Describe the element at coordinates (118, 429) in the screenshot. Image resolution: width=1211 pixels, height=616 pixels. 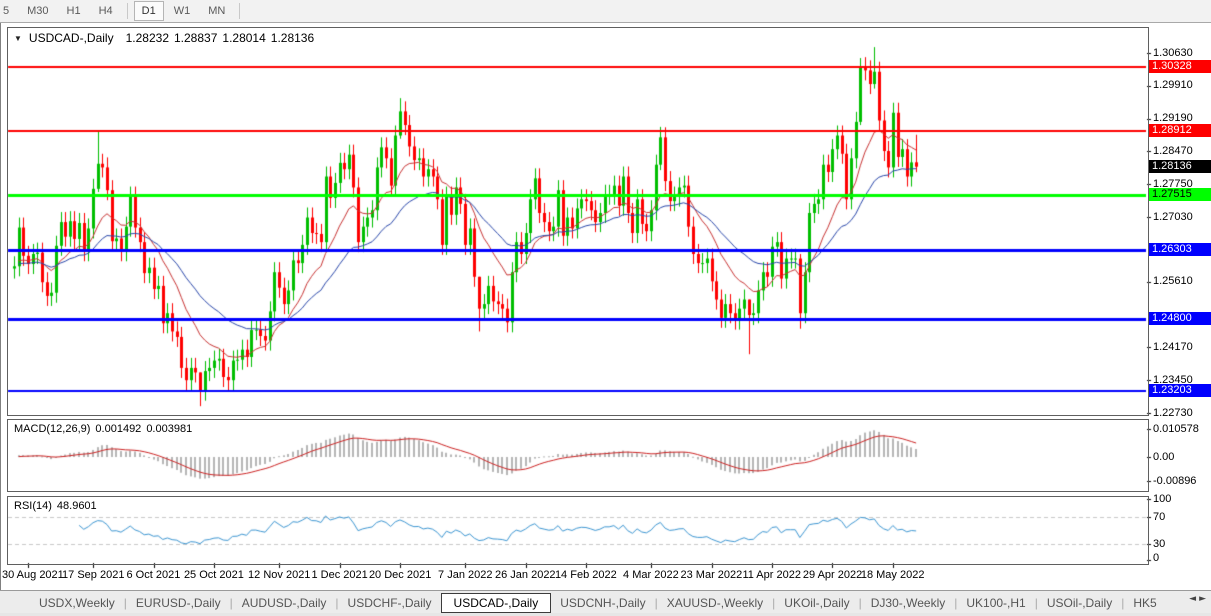
I see `macd-main-value: 0.001492` at that location.